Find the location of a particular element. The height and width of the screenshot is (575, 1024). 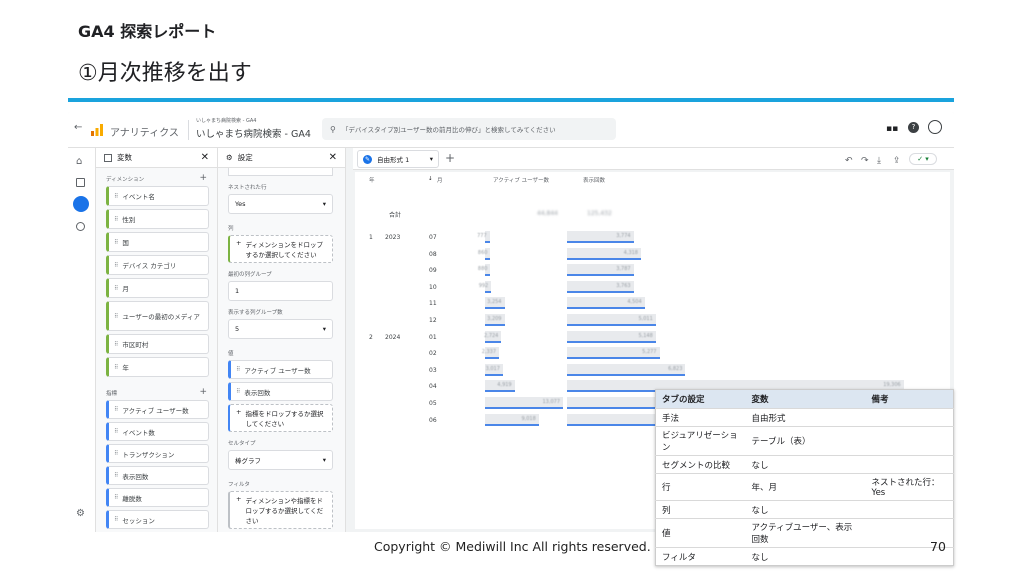

metric-chip: ⠿ トランザクション is located at coordinates (157, 453).